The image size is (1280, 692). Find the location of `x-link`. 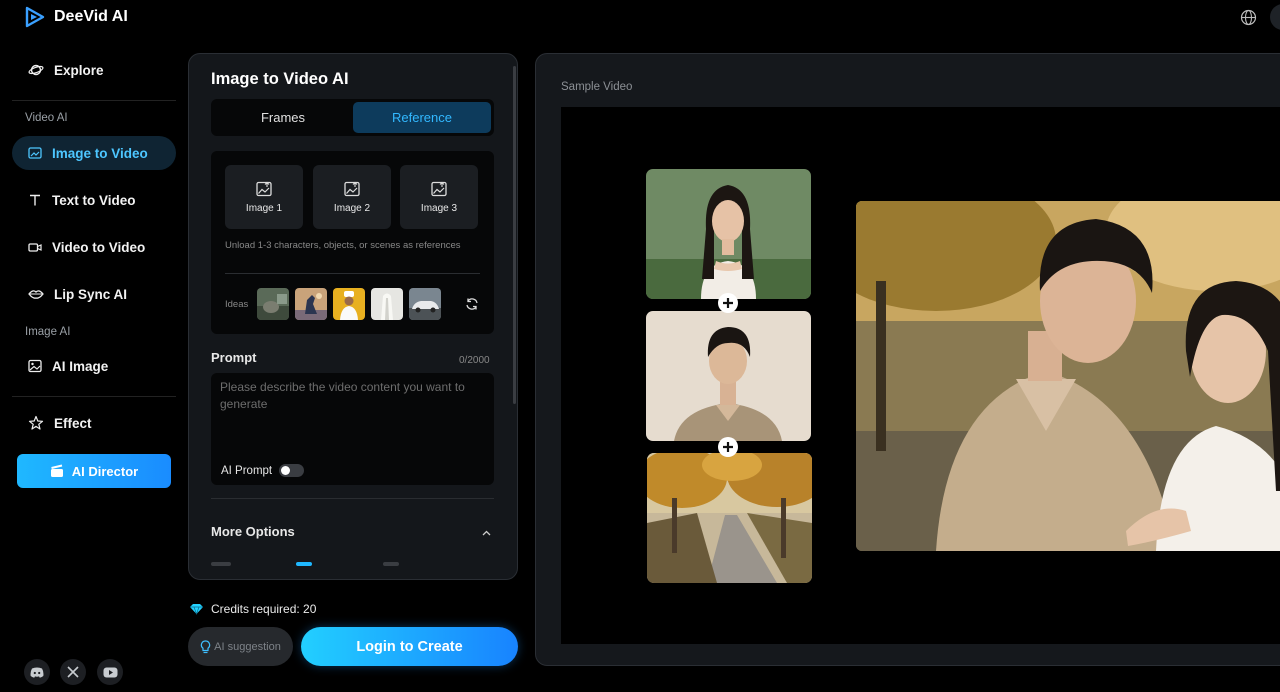

x-link is located at coordinates (73, 672).